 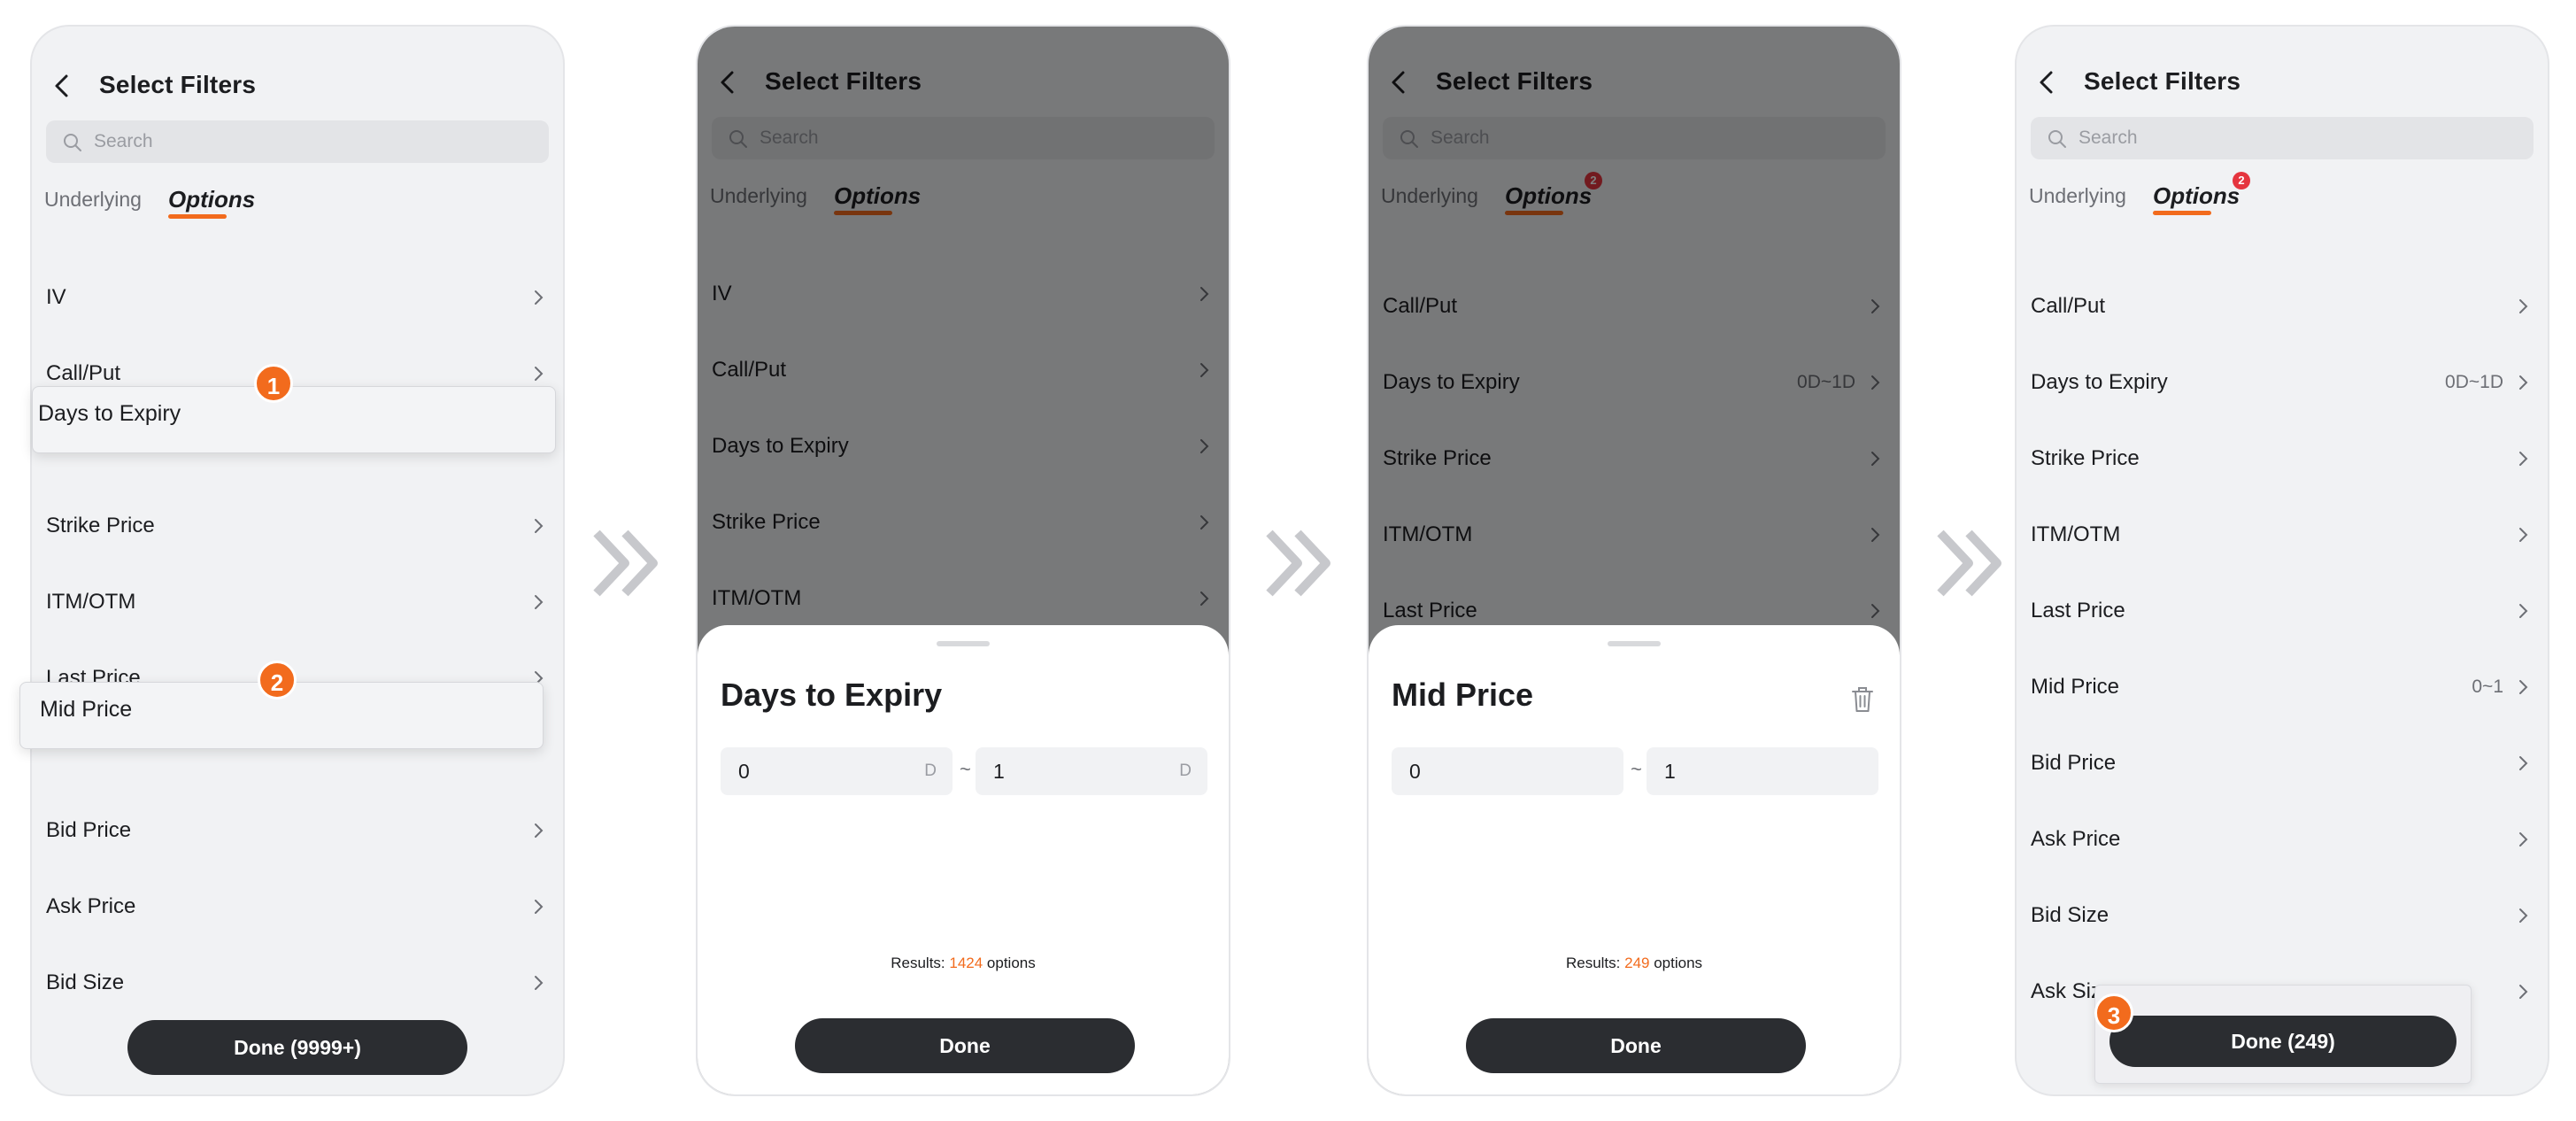 I want to click on row-value: 0~1, so click(x=2487, y=686).